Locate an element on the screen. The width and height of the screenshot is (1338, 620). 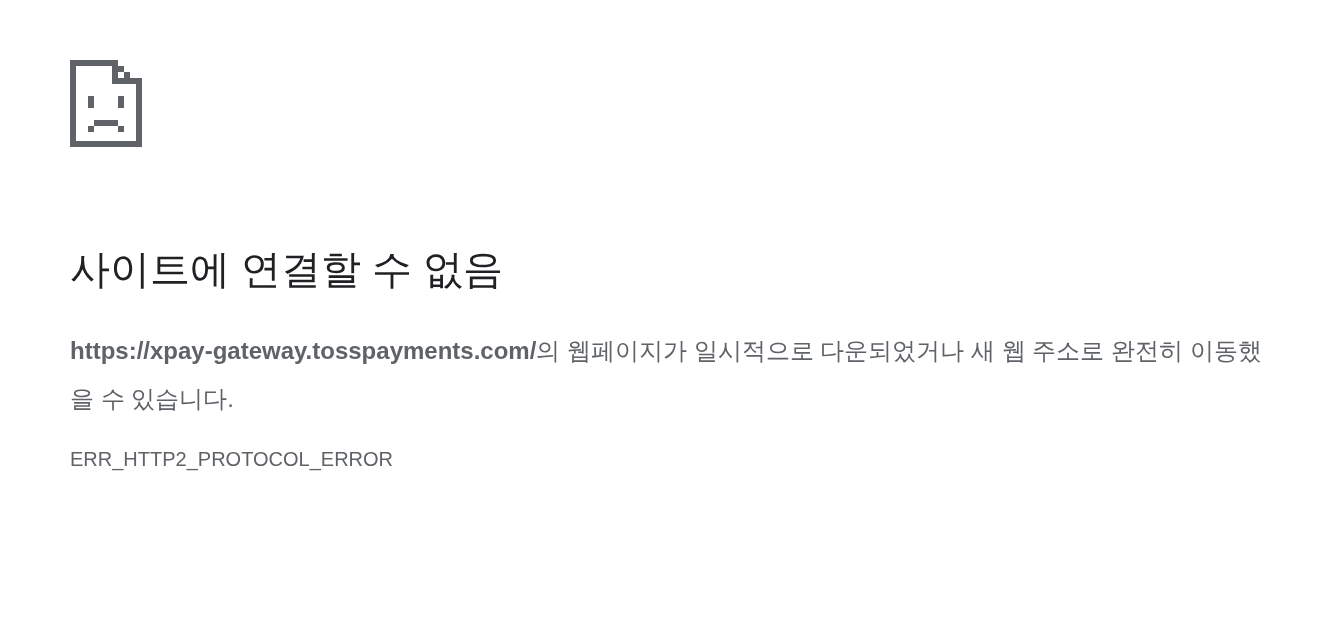
error-message: https://xpay-gateway.tosspayments.com/의 웹페이지가 일시적으로 다운되었거나 새 웹 주소로 완전히 이동했을 수 있습니다. is located at coordinates (666, 375).